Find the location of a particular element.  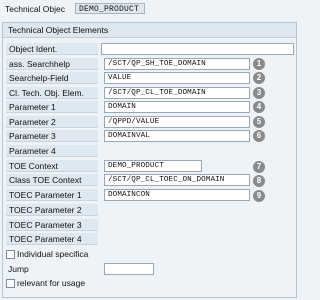

toec-parameter-1-label: TOEC Parameter 1 is located at coordinates (52, 195).